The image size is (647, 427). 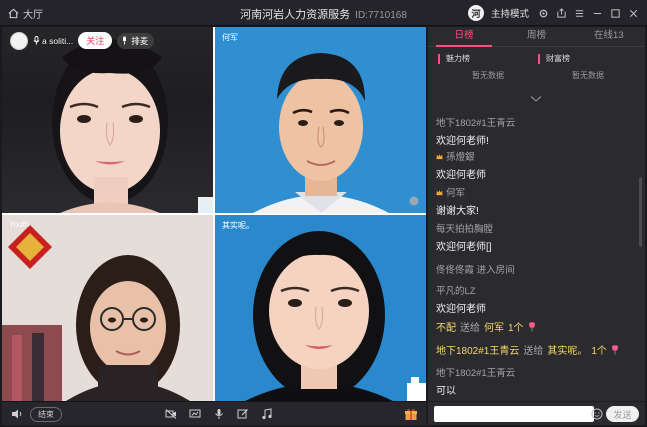 What do you see at coordinates (17, 414) in the screenshot?
I see `volume-icon` at bounding box center [17, 414].